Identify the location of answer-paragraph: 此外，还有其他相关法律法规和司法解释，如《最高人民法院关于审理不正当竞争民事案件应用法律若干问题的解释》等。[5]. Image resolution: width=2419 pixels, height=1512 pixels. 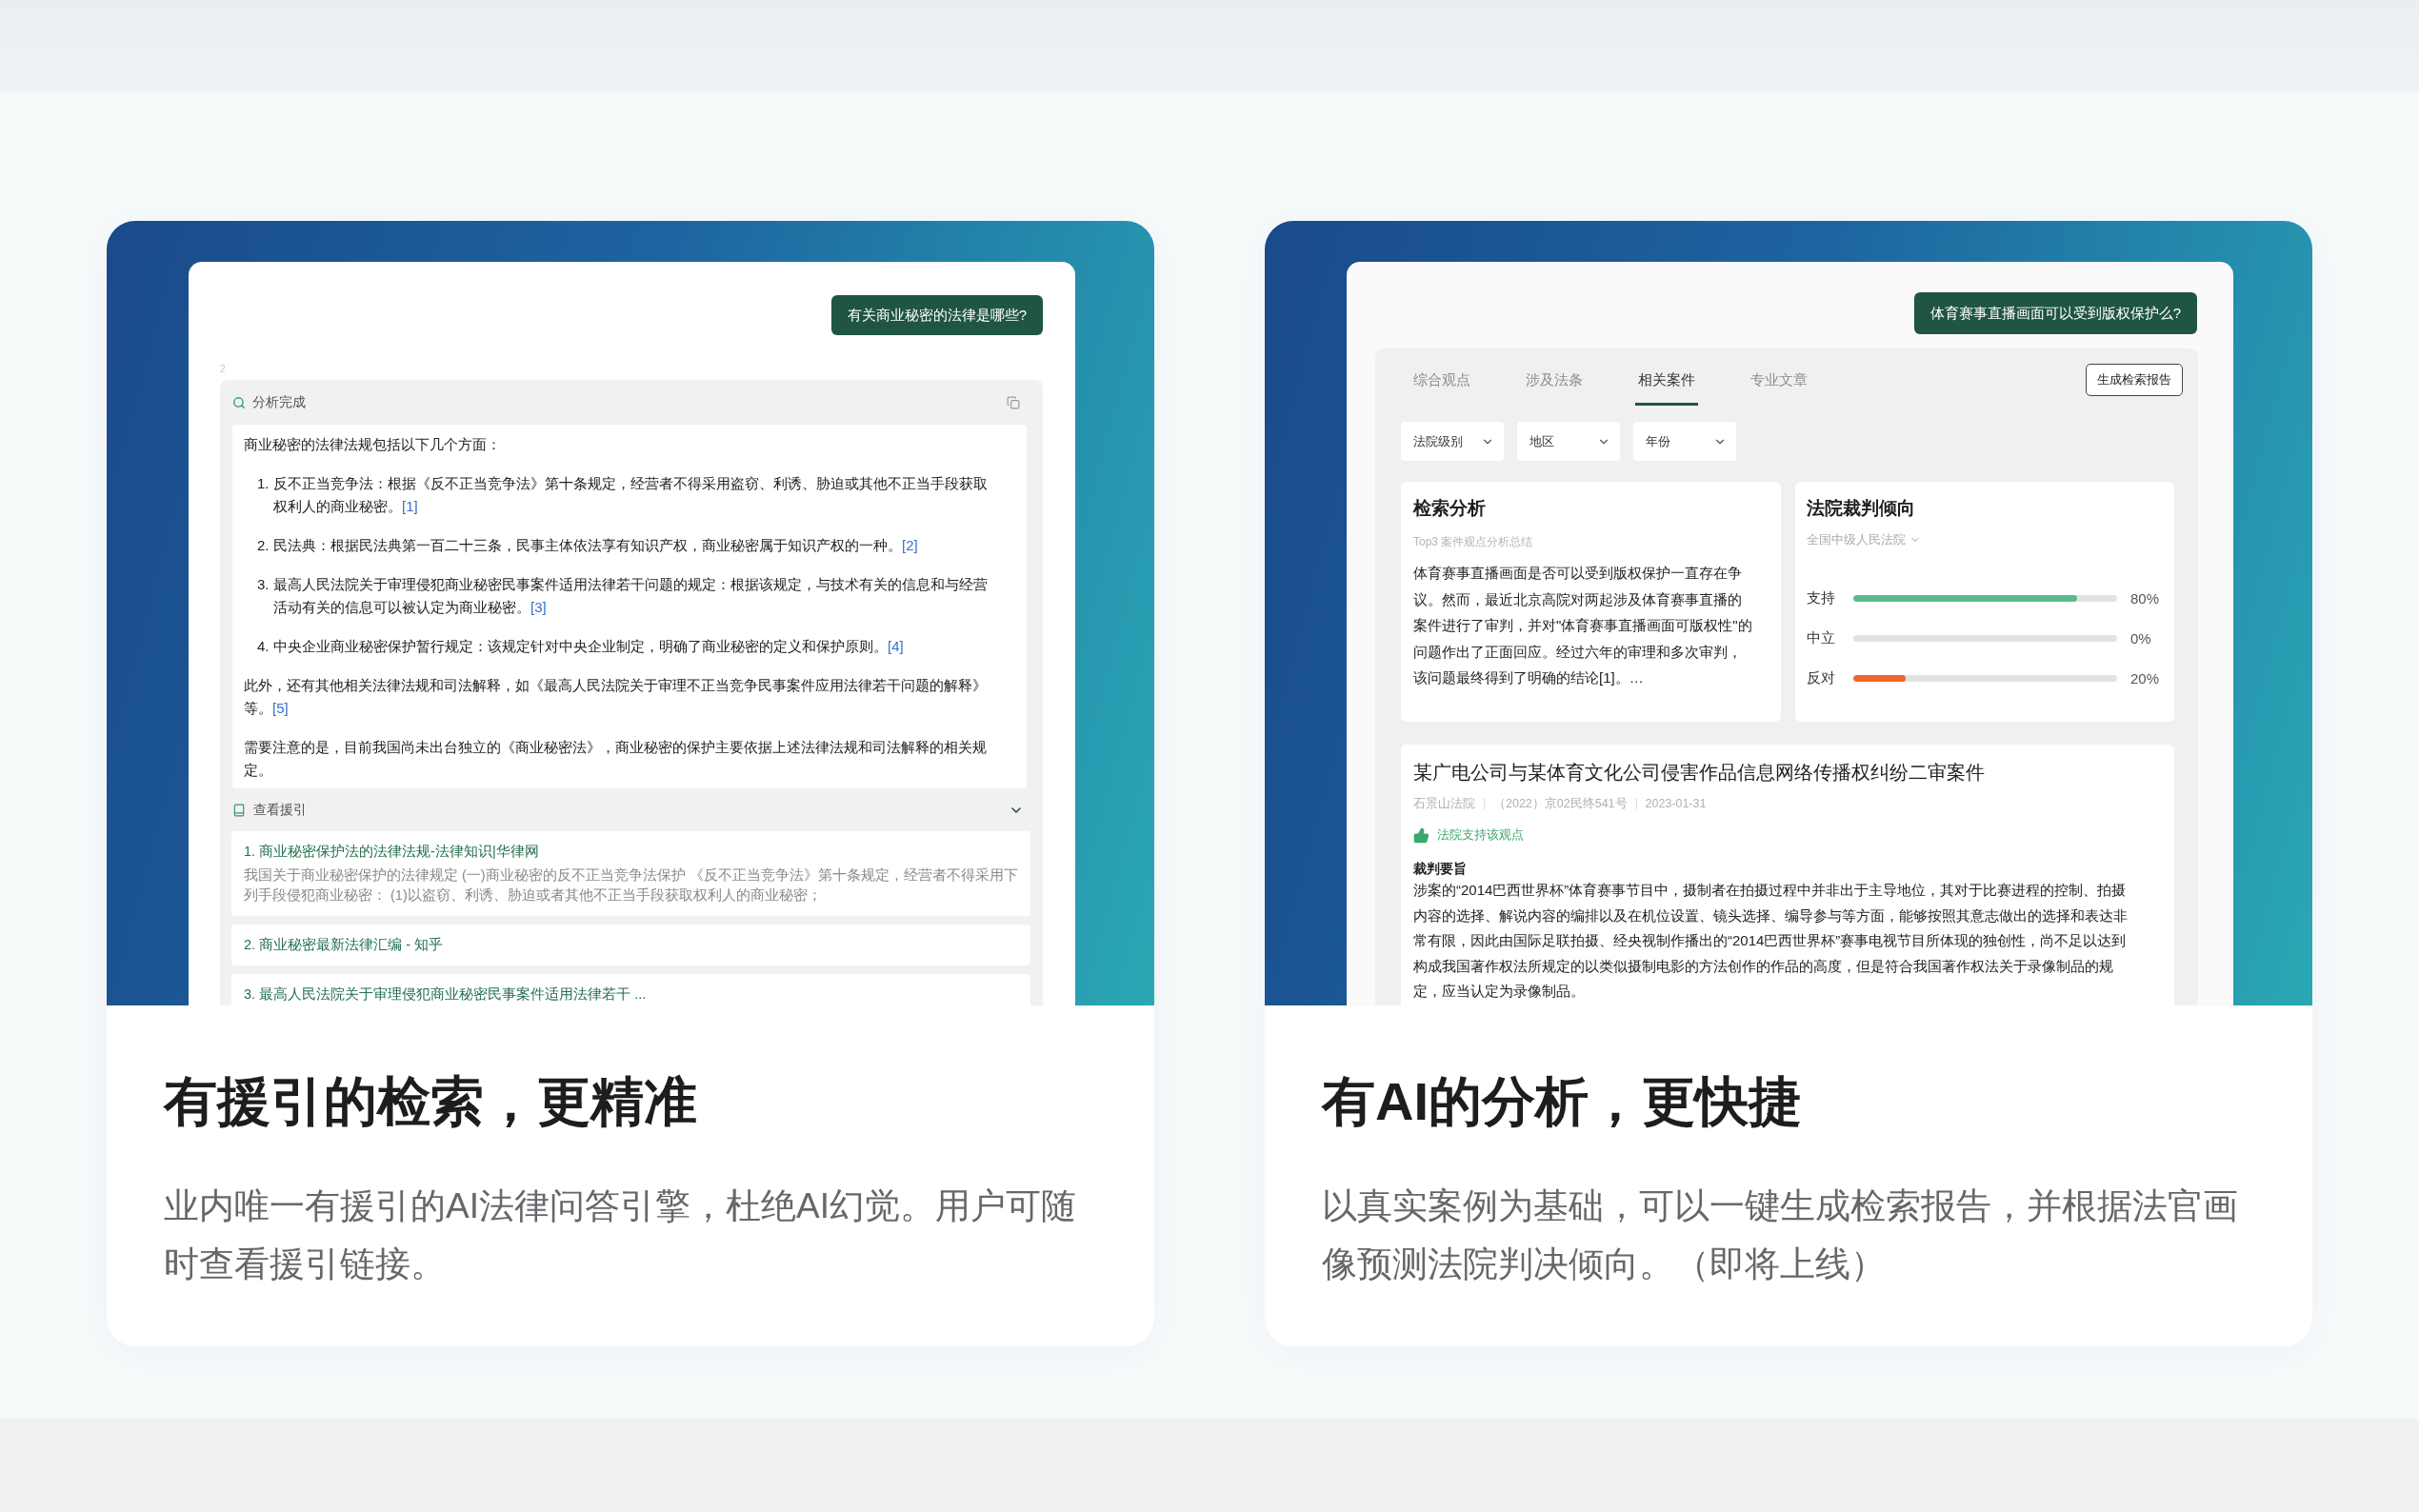
(616, 697).